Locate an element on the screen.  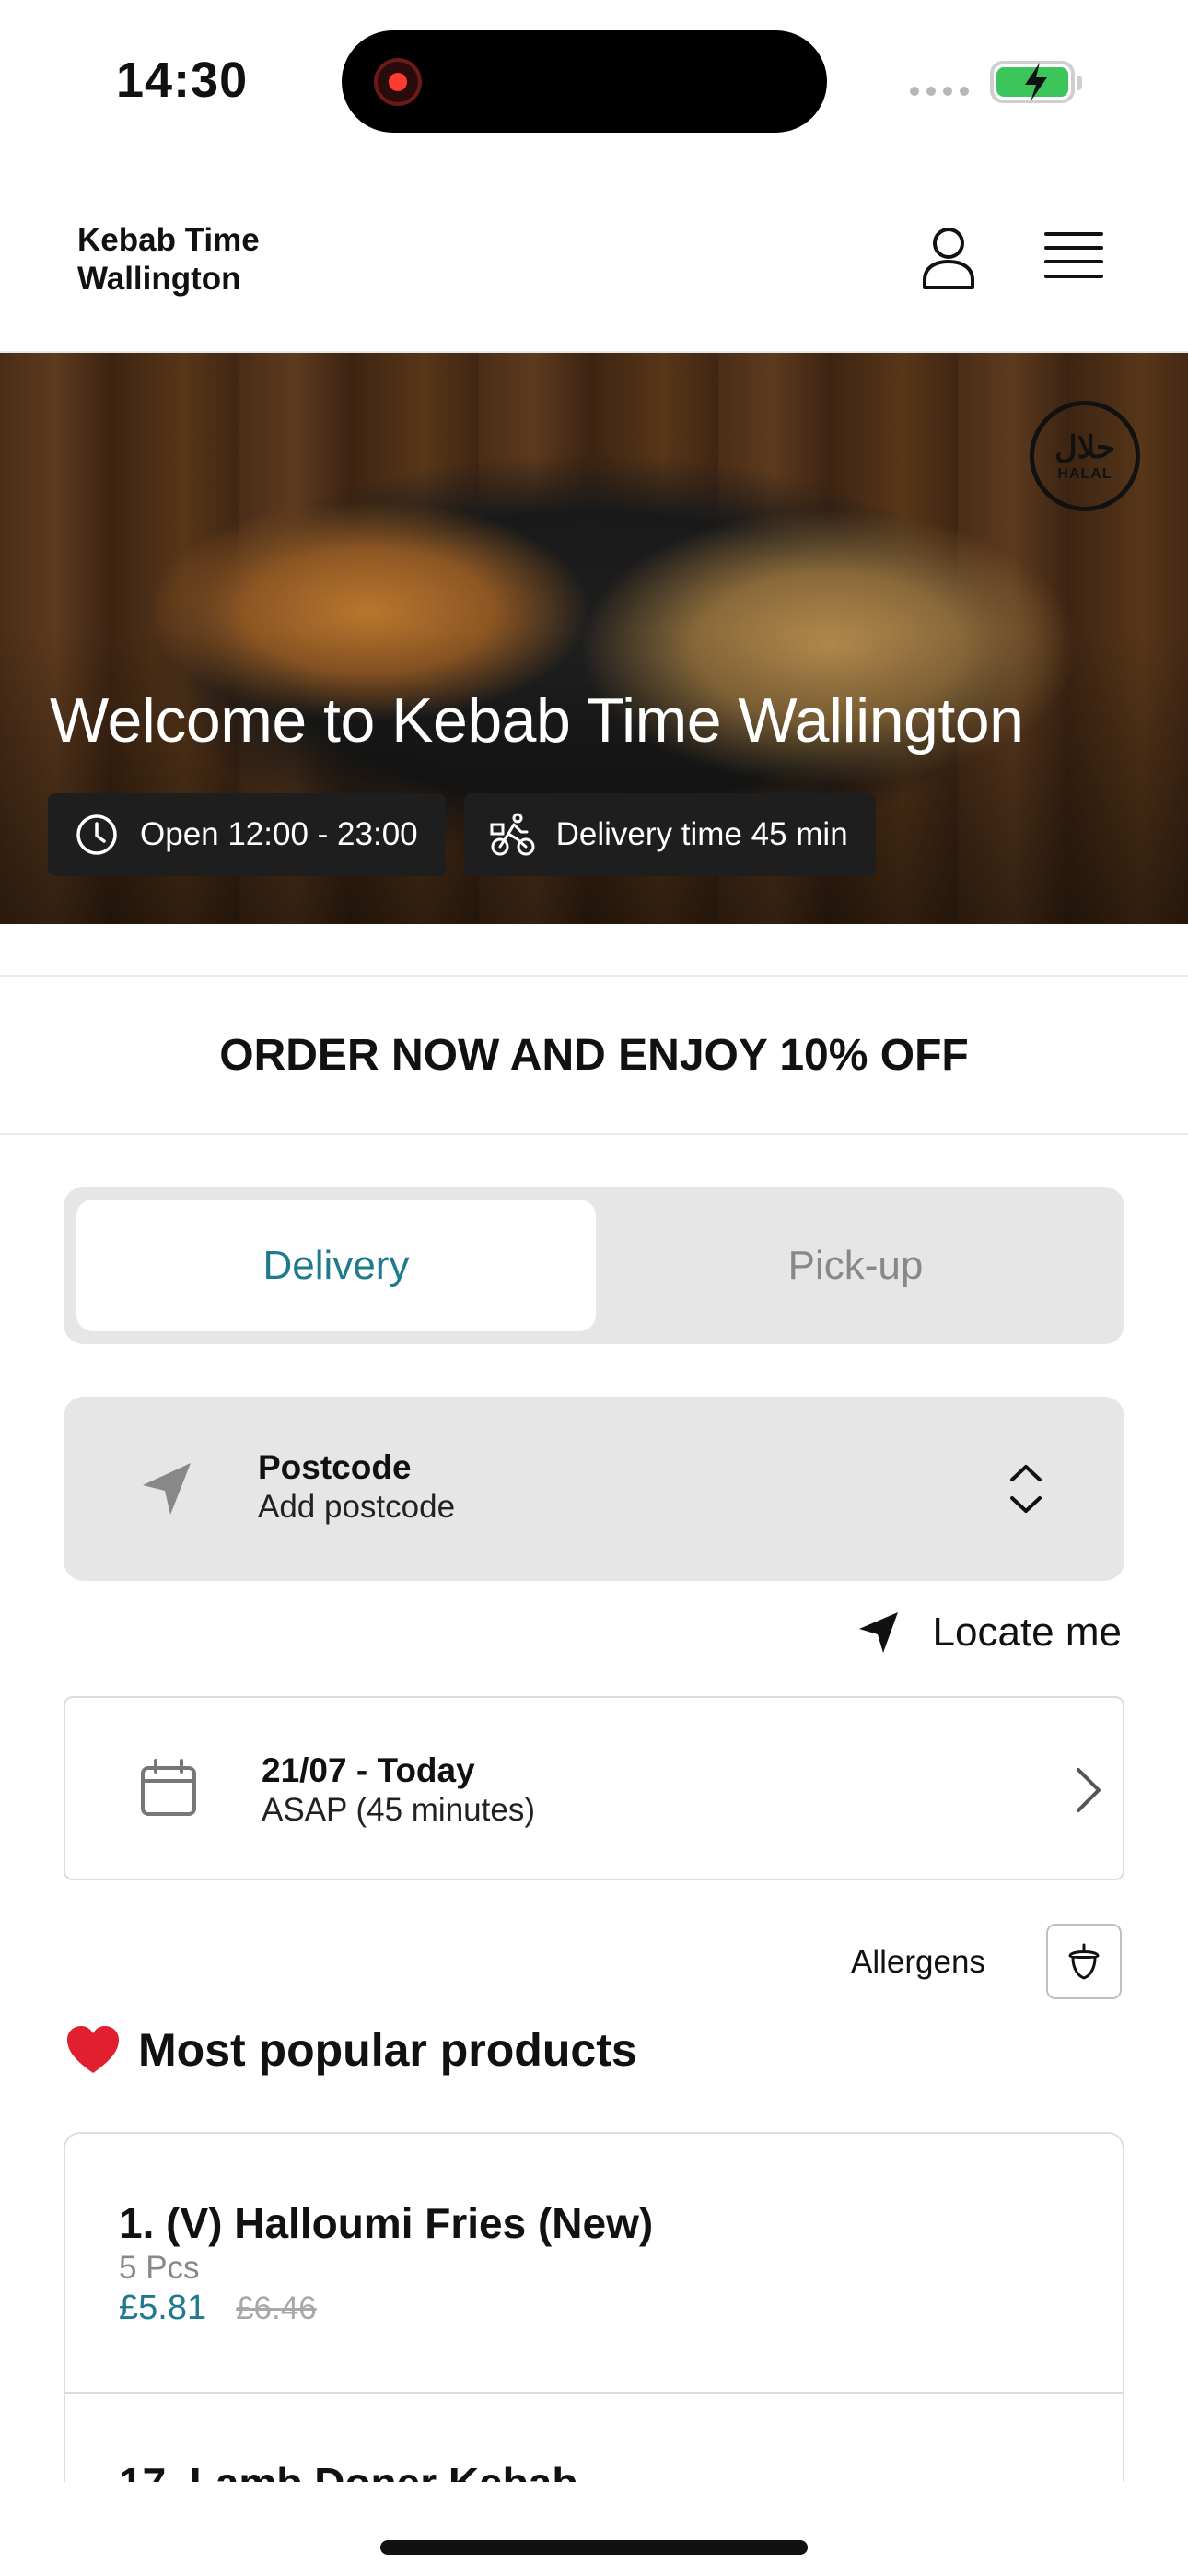
acorn-icon is located at coordinates (1084, 1961).